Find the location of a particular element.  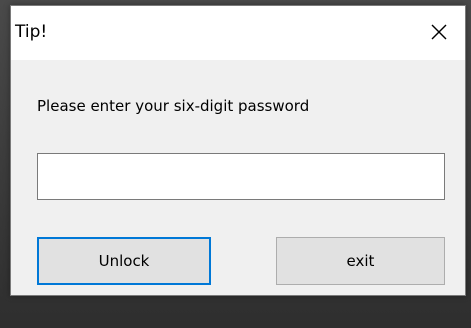

exit-button: exit is located at coordinates (360, 261).